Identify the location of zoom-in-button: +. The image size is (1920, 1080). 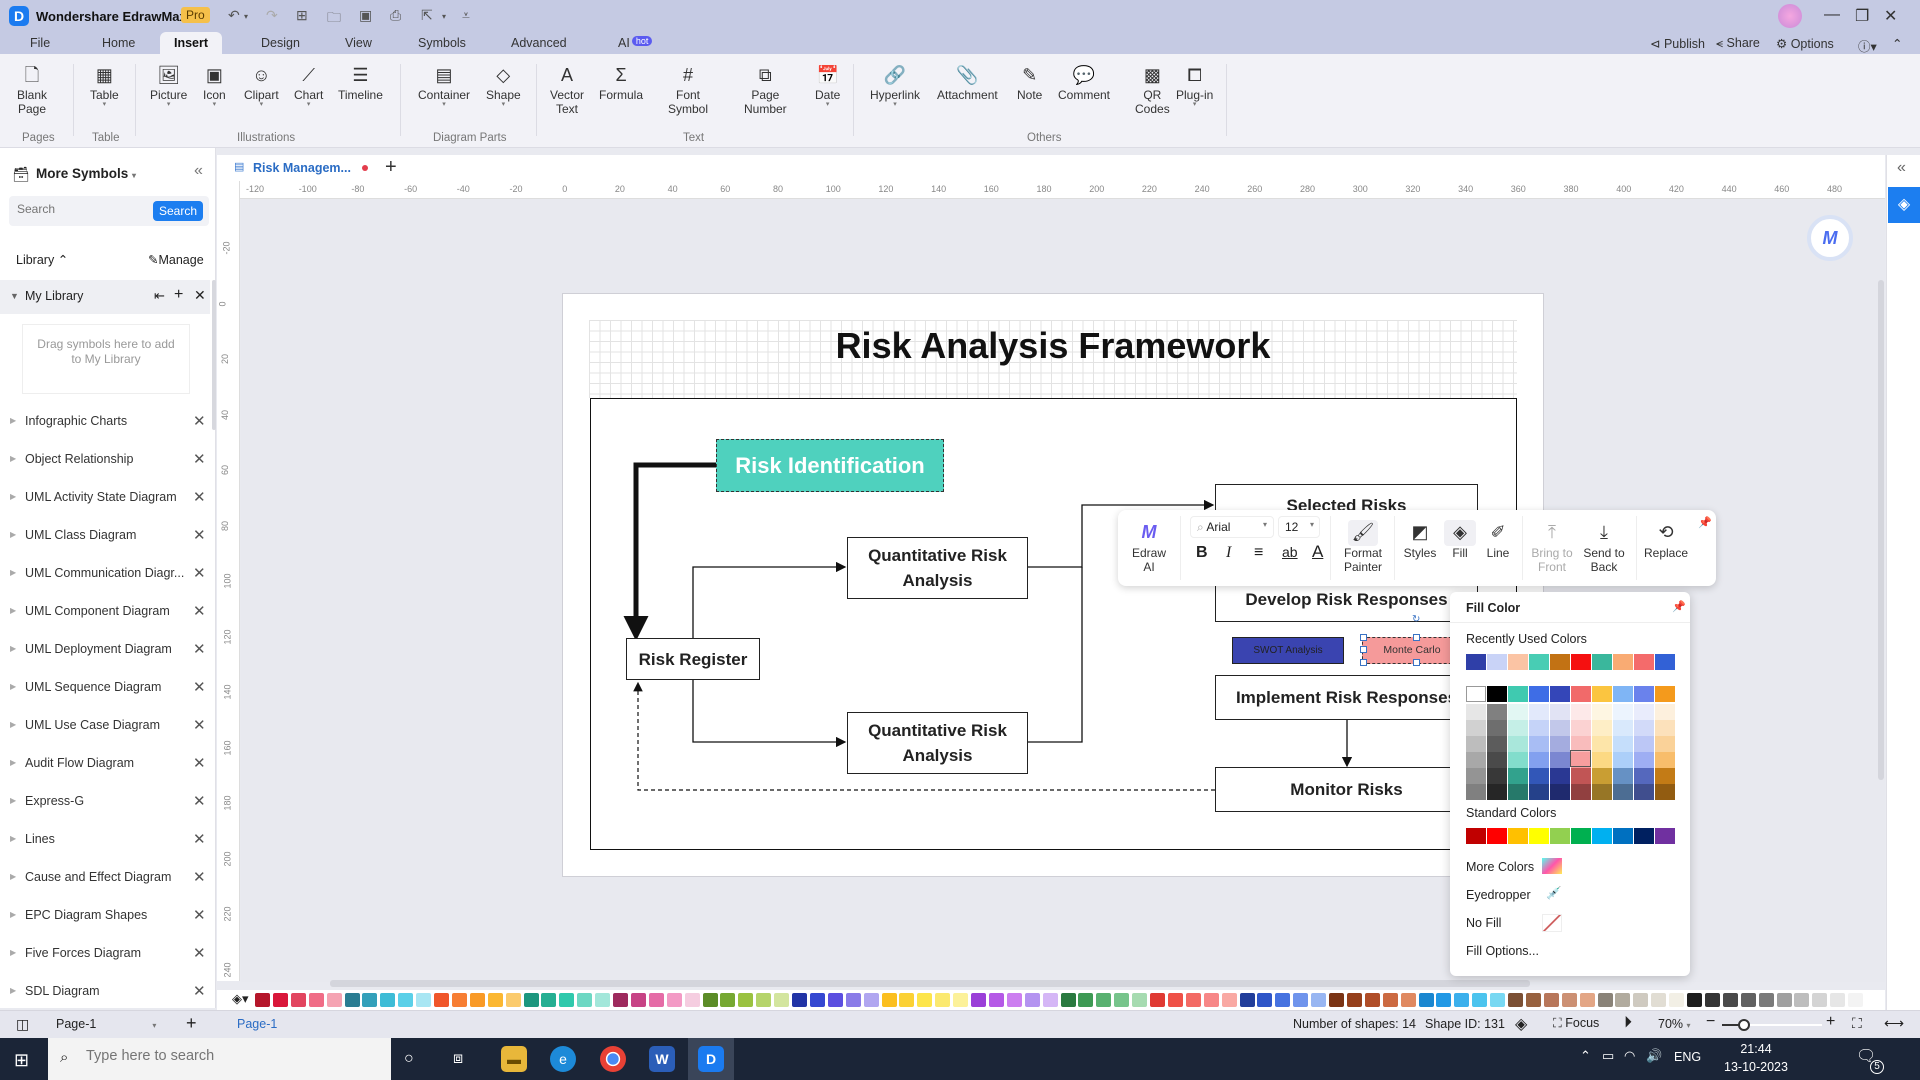
(1830, 1022).